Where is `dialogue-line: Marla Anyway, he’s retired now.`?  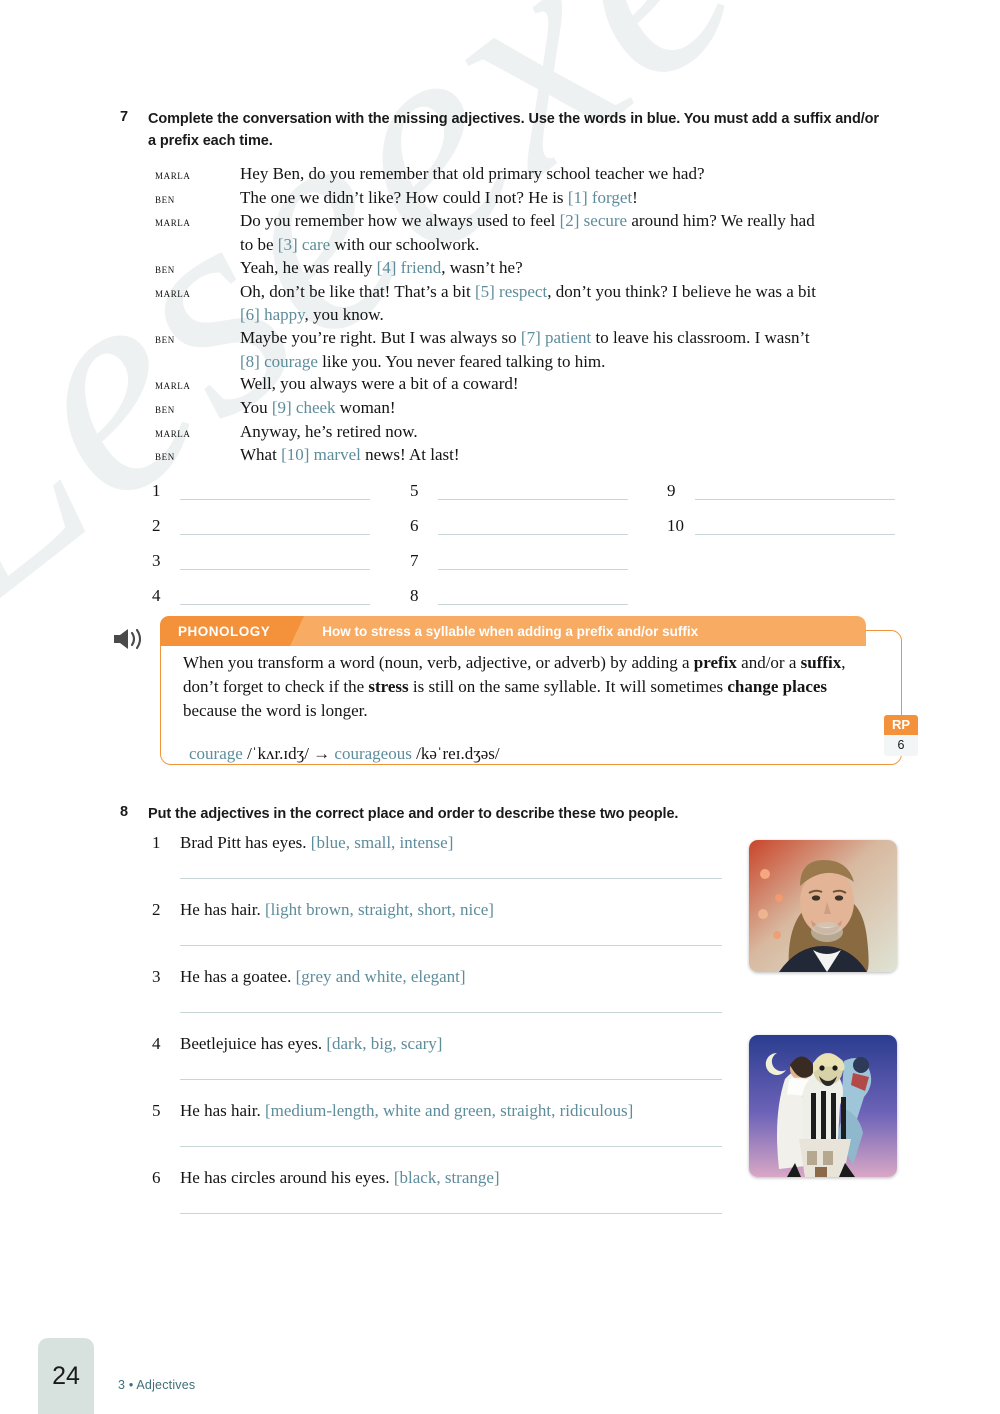
dialogue-line: Marla Anyway, he’s retired now. is located at coordinates (532, 432).